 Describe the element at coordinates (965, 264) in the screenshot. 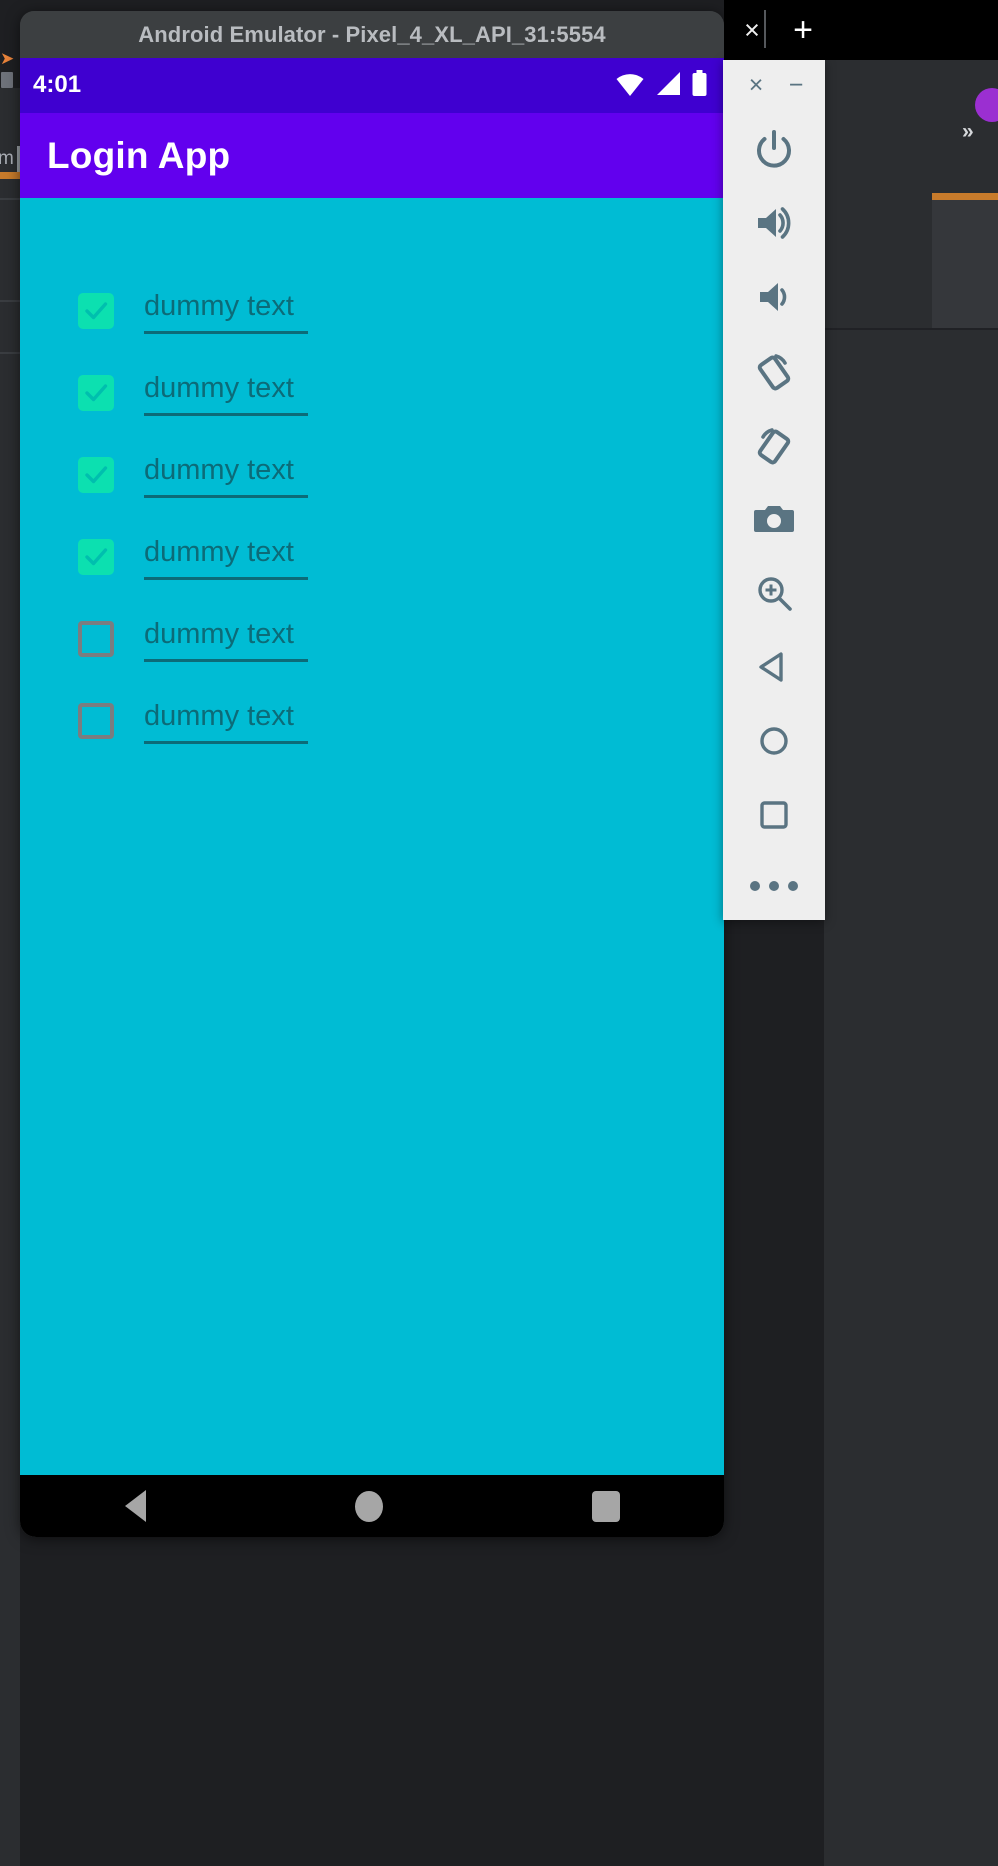

I see `ide-right-subpanel` at that location.